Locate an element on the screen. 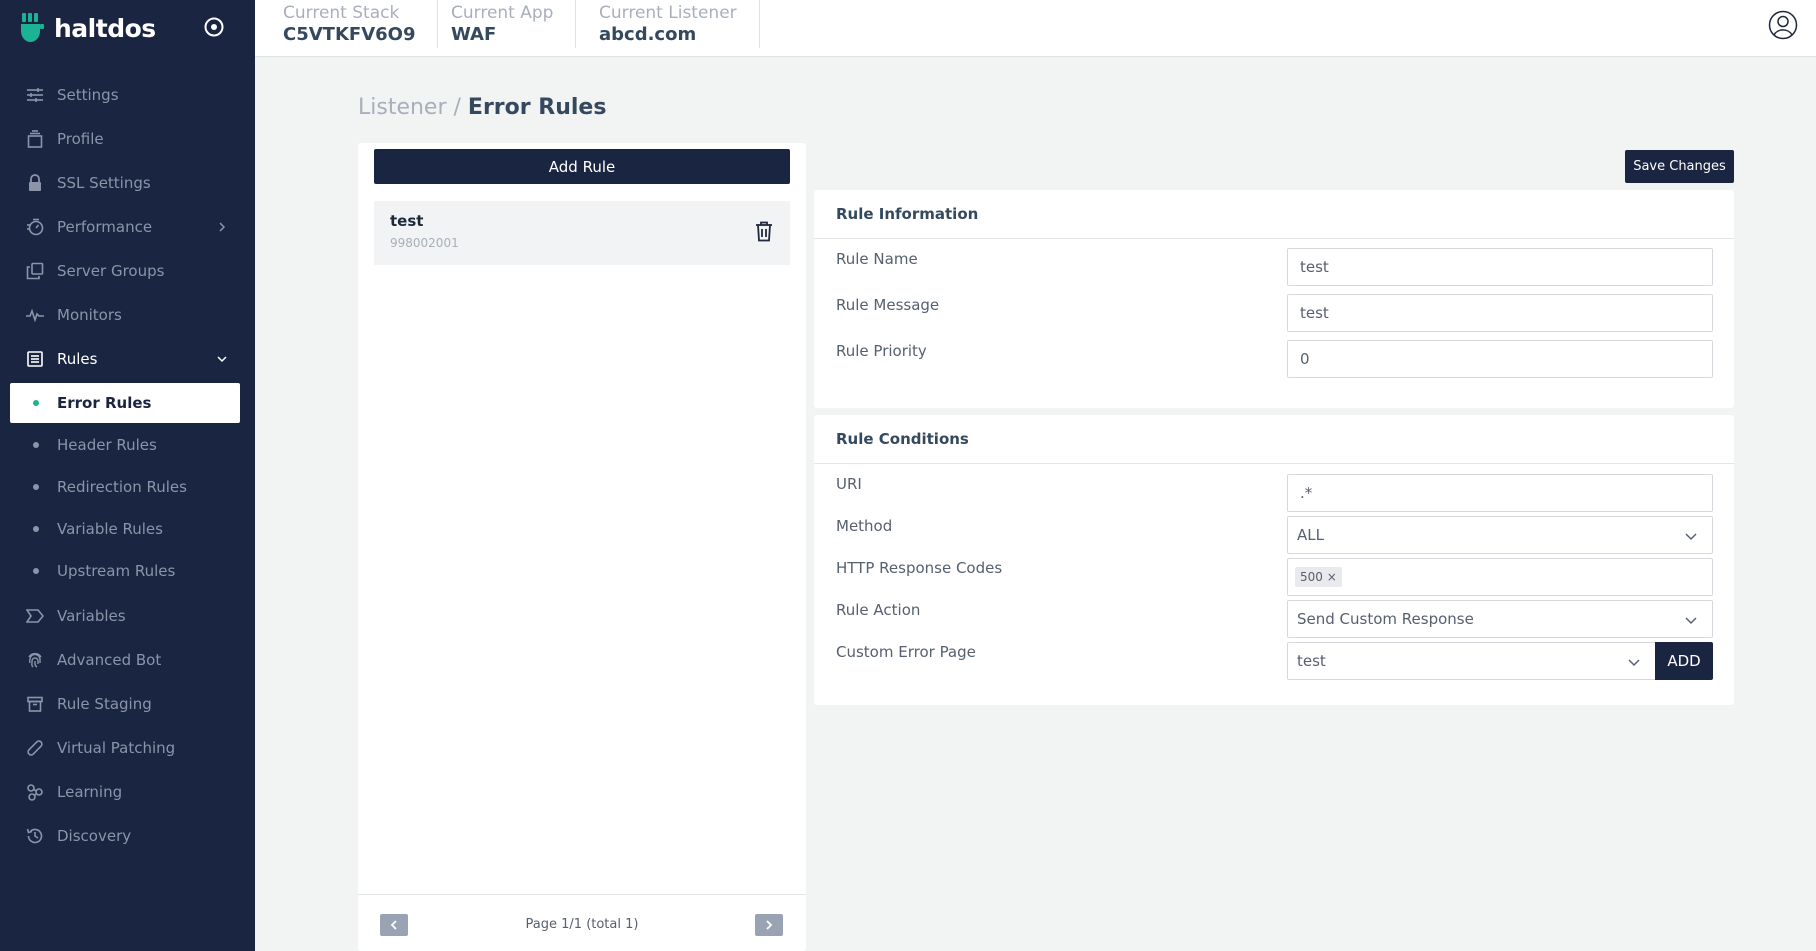  pagination: Page 1/1 (total 1) is located at coordinates (582, 922).